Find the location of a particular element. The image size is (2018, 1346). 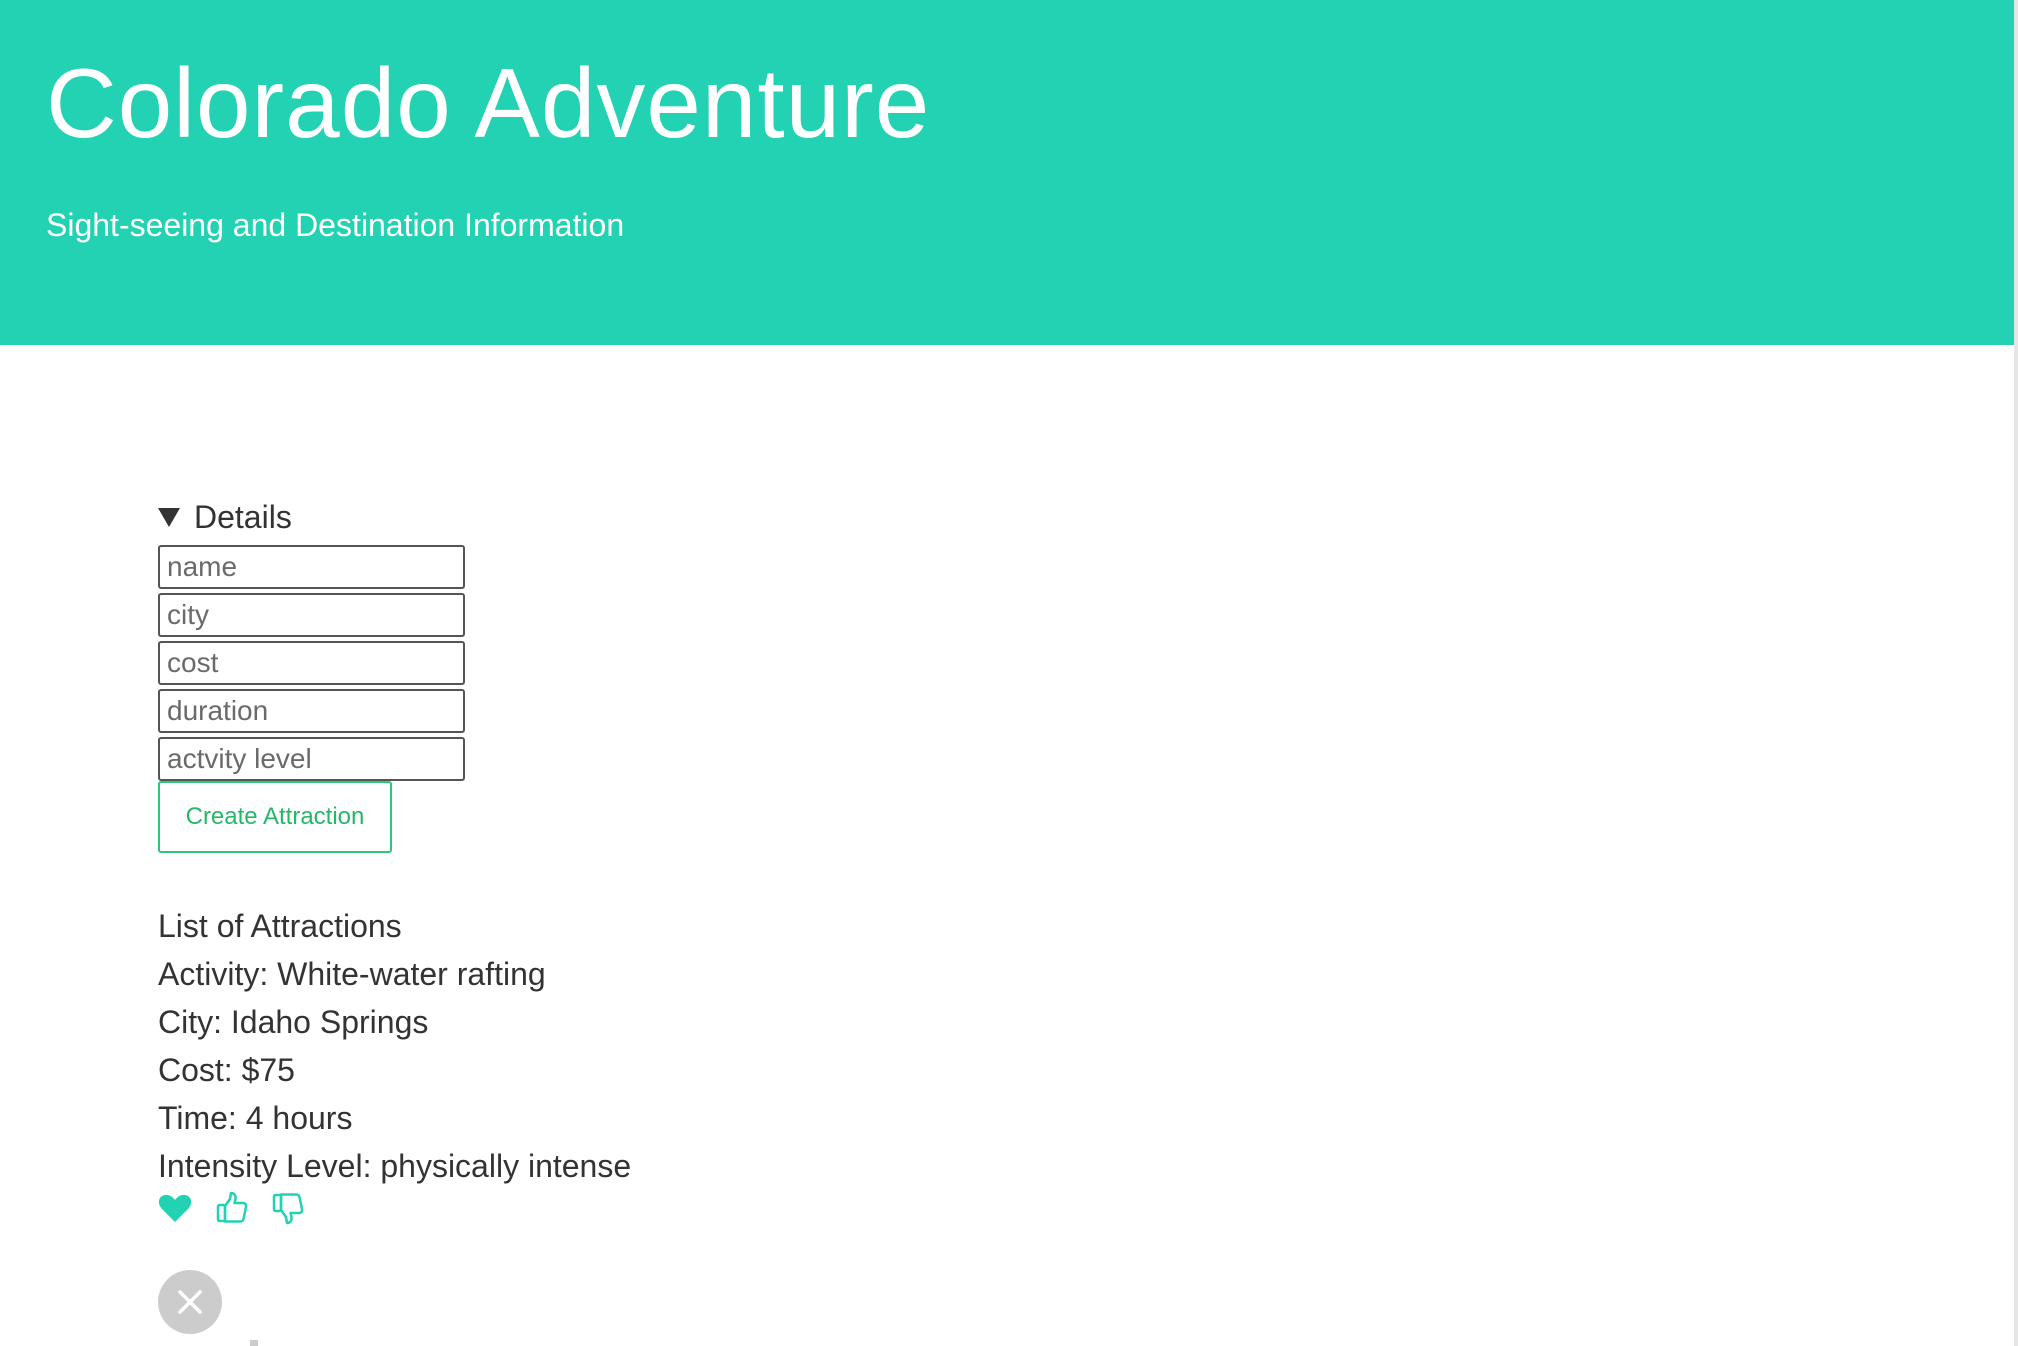

attraction-cost: Cost: $75 is located at coordinates (226, 1070).